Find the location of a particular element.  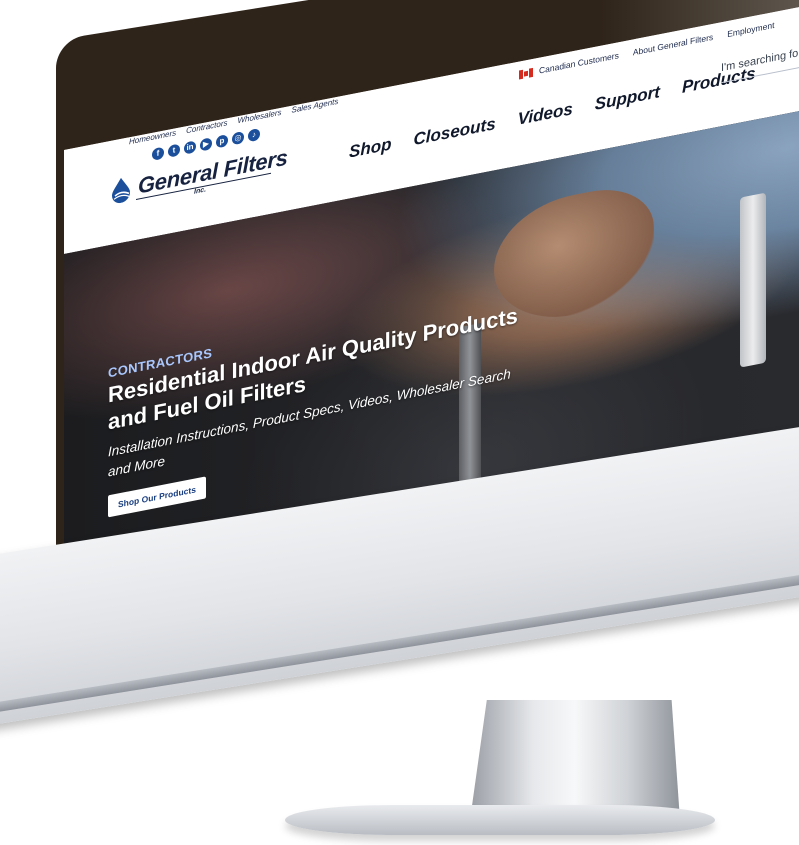

canada-flag-icon is located at coordinates (526, 74).